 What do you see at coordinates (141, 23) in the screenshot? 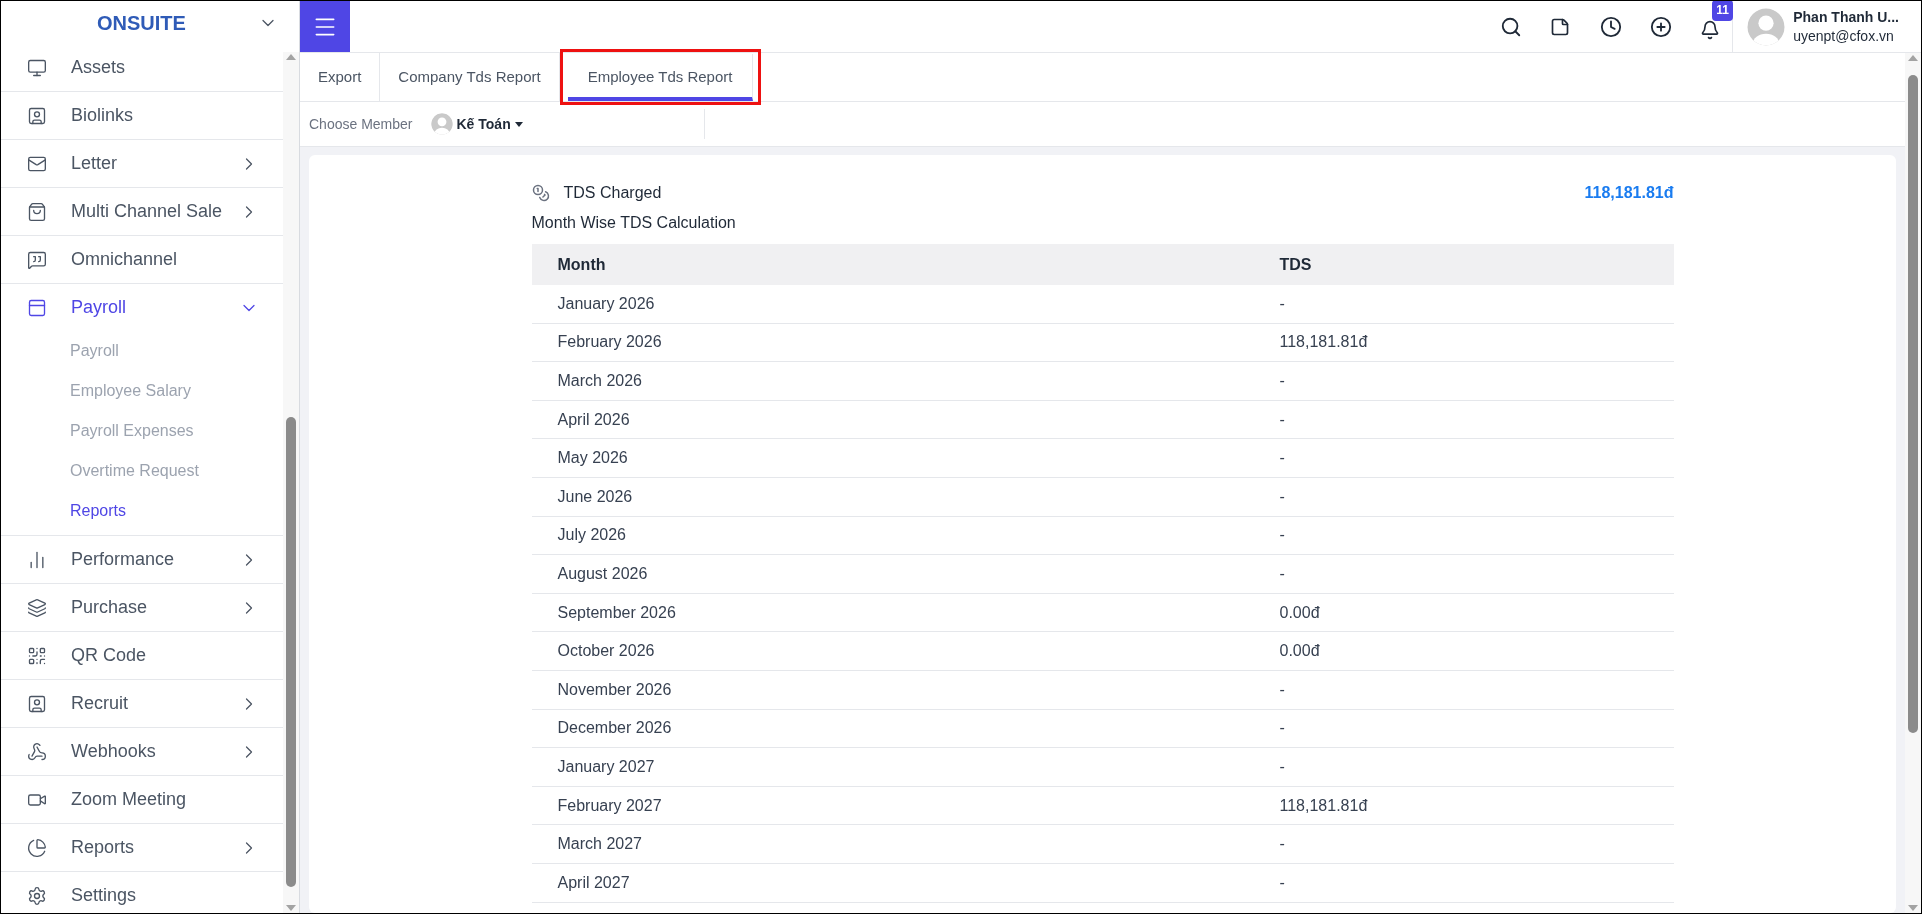
I see `brand-title: ONSUITE` at bounding box center [141, 23].